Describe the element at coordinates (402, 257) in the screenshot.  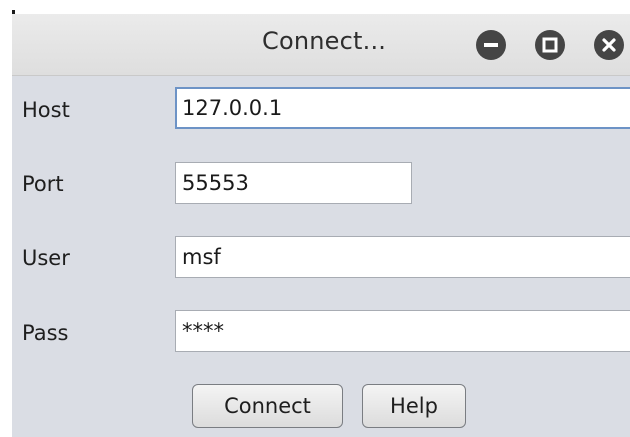
I see `user-input: msf` at that location.